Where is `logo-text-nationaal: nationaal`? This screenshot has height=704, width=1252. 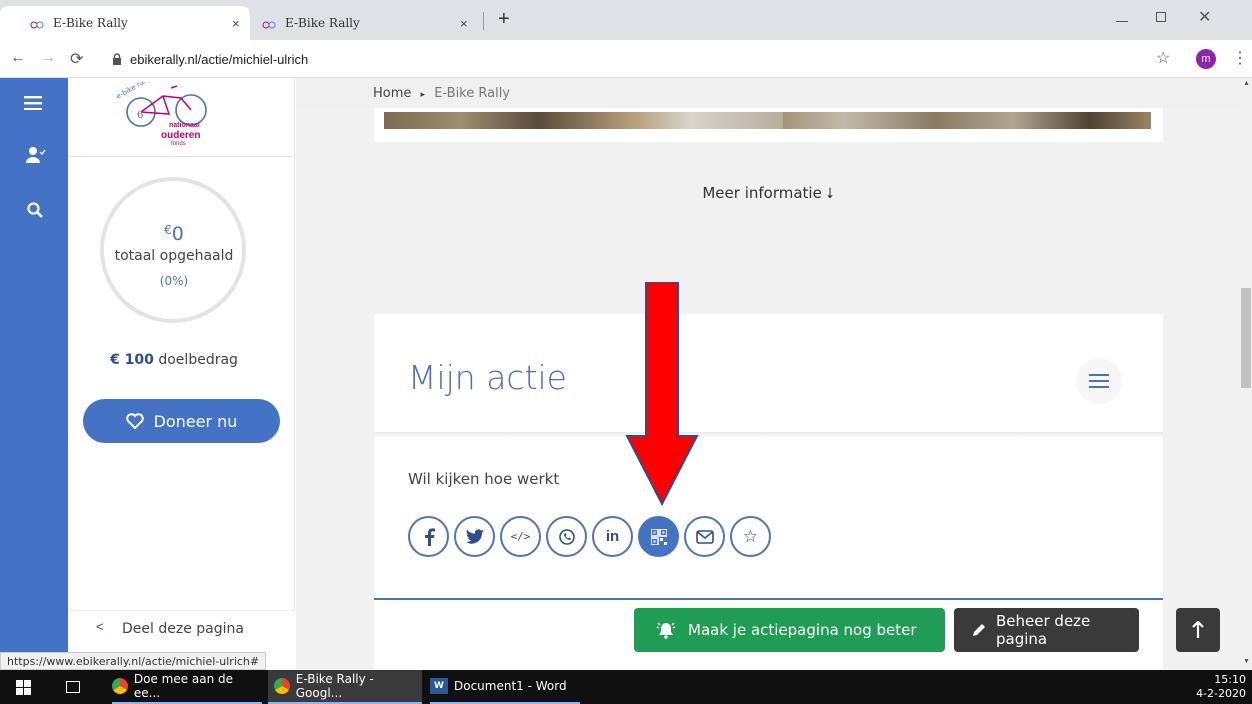 logo-text-nationaal: nationaal is located at coordinates (184, 125).